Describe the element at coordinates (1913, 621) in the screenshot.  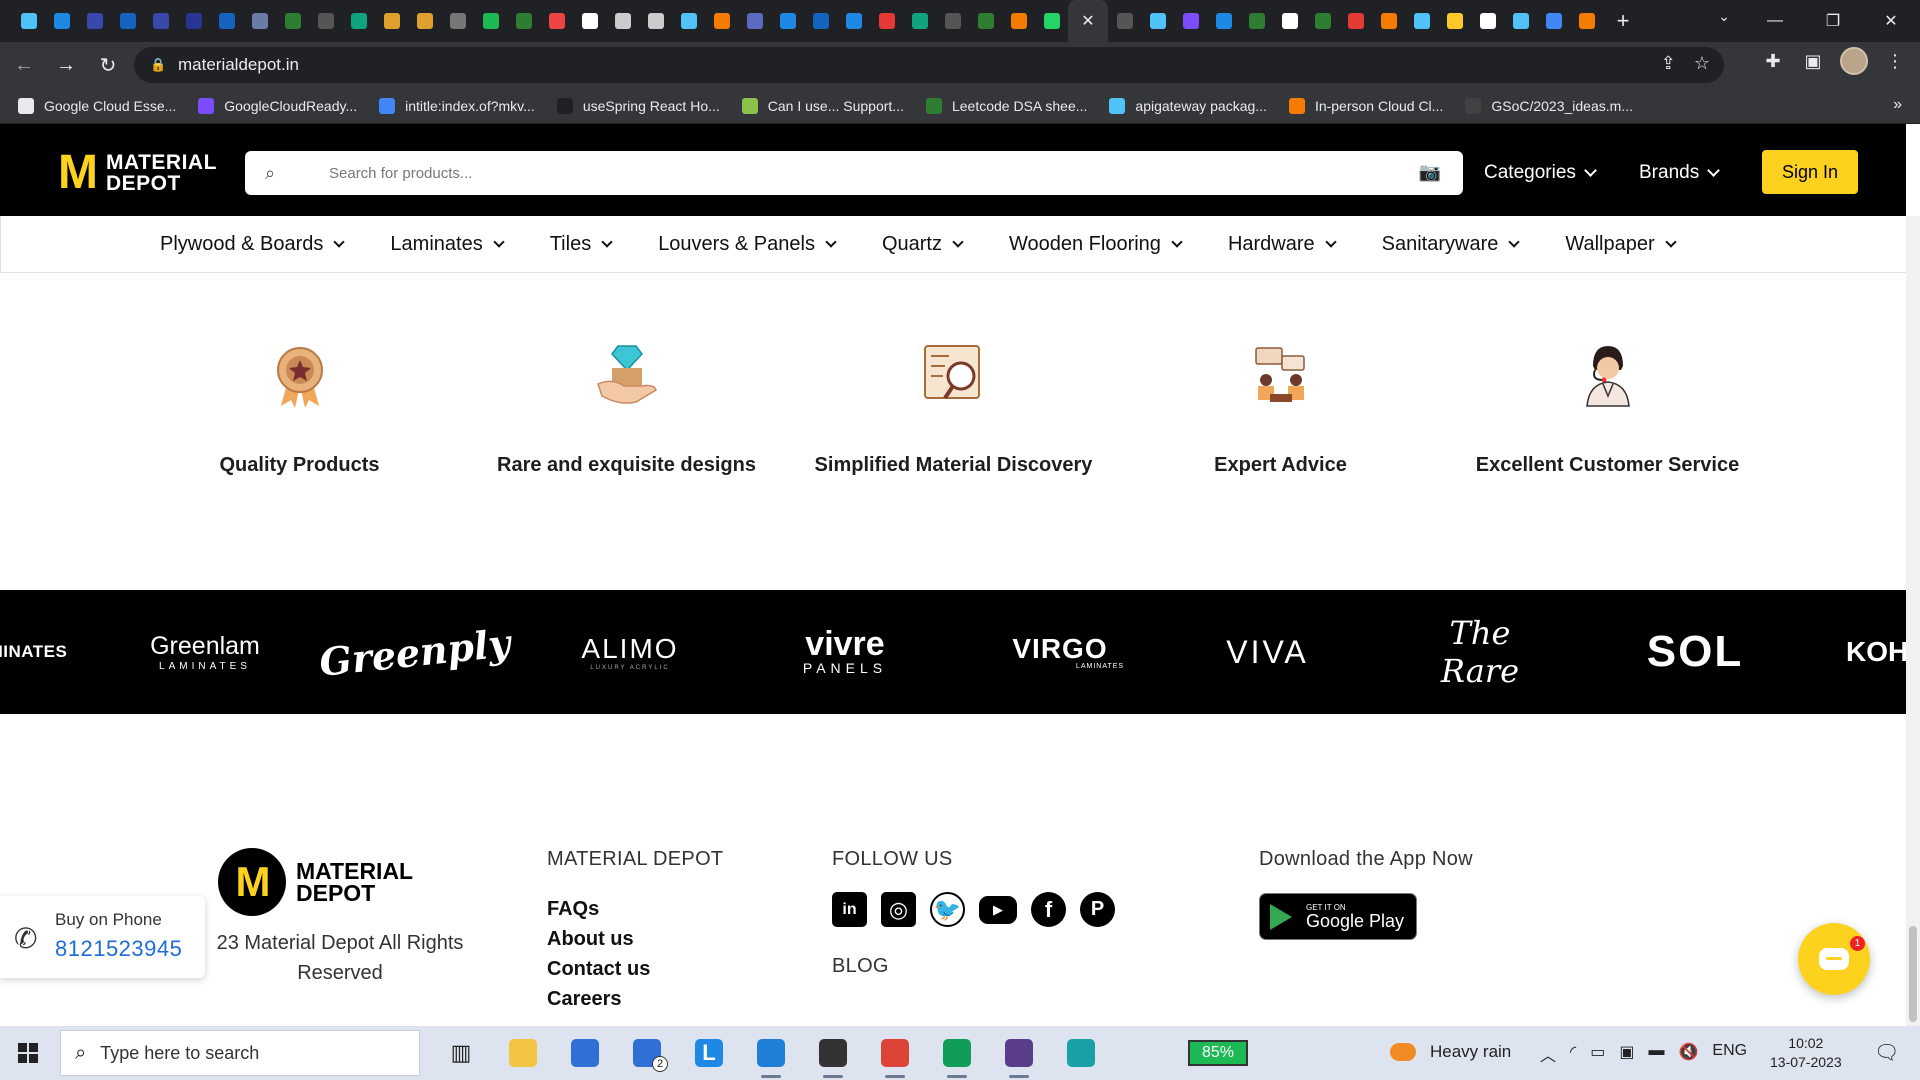
I see `page-scrollbar` at that location.